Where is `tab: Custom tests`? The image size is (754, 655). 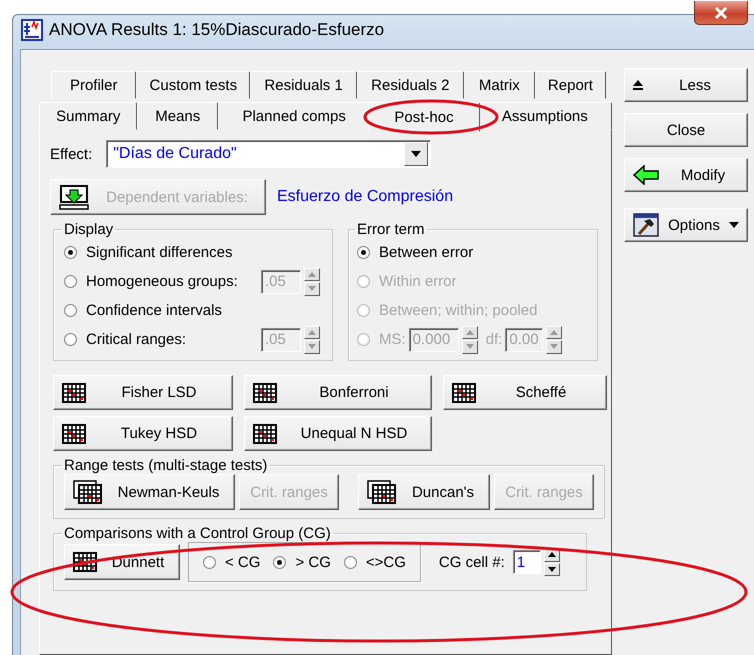 tab: Custom tests is located at coordinates (193, 85).